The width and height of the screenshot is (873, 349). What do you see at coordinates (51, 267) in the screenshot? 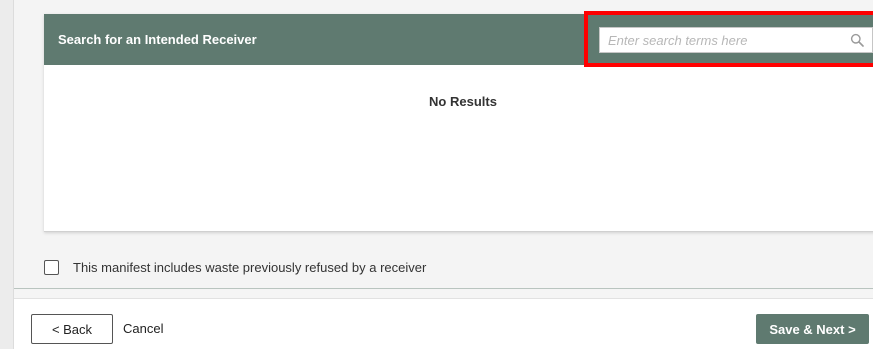
I see `refused-waste-checkbox` at bounding box center [51, 267].